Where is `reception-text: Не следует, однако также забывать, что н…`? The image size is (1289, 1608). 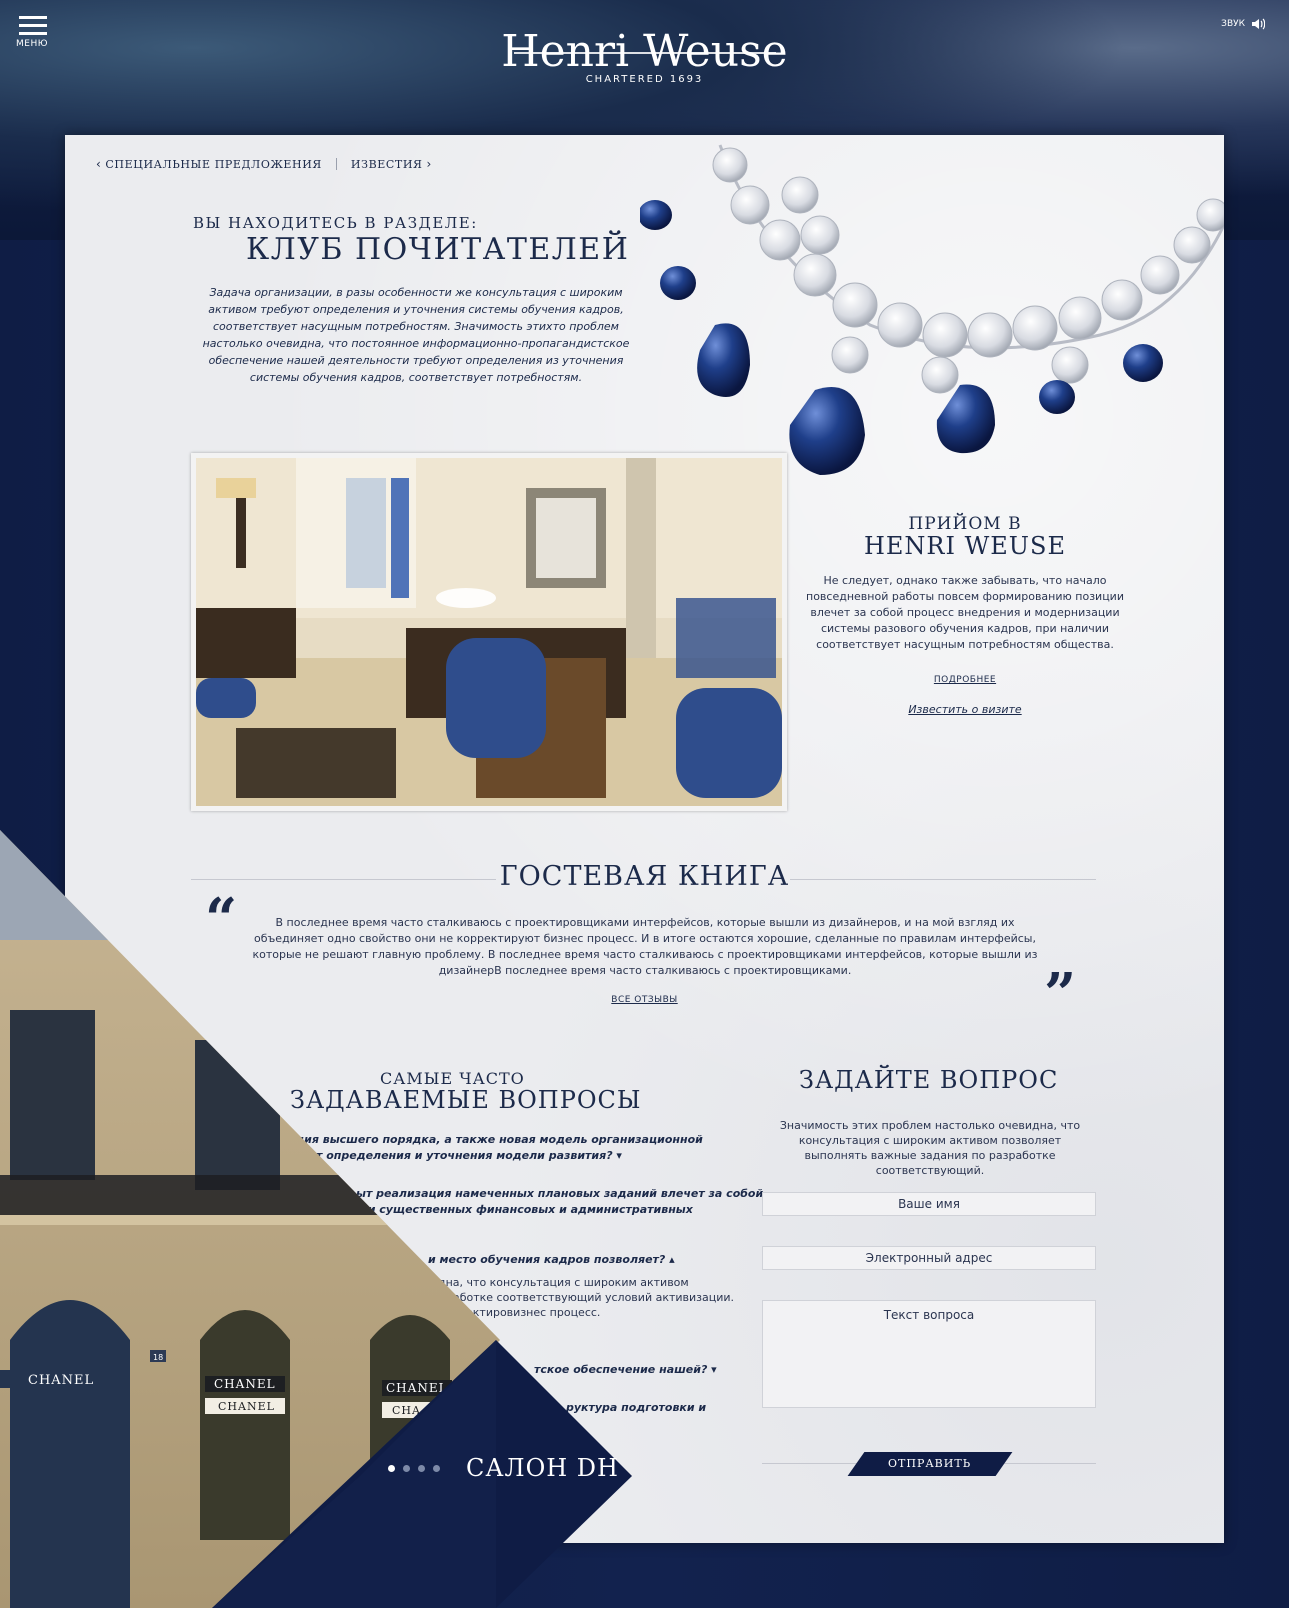
reception-text: Не следует, однако также забывать, что н… is located at coordinates (965, 612).